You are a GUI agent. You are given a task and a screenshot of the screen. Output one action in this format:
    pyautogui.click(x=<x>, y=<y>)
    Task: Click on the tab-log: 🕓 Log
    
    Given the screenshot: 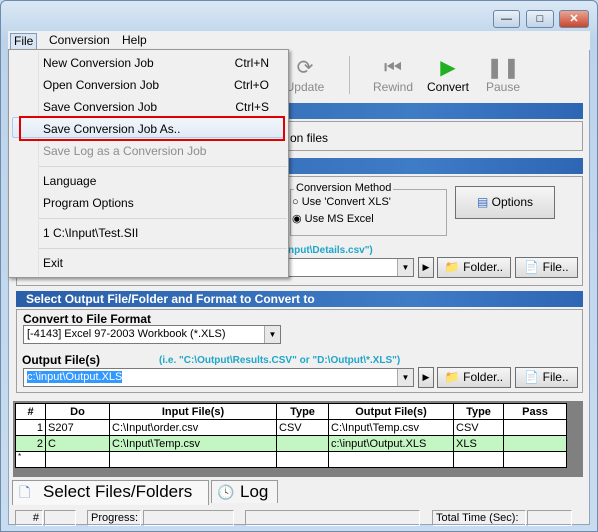 What is the action you would take?
    pyautogui.click(x=244, y=491)
    